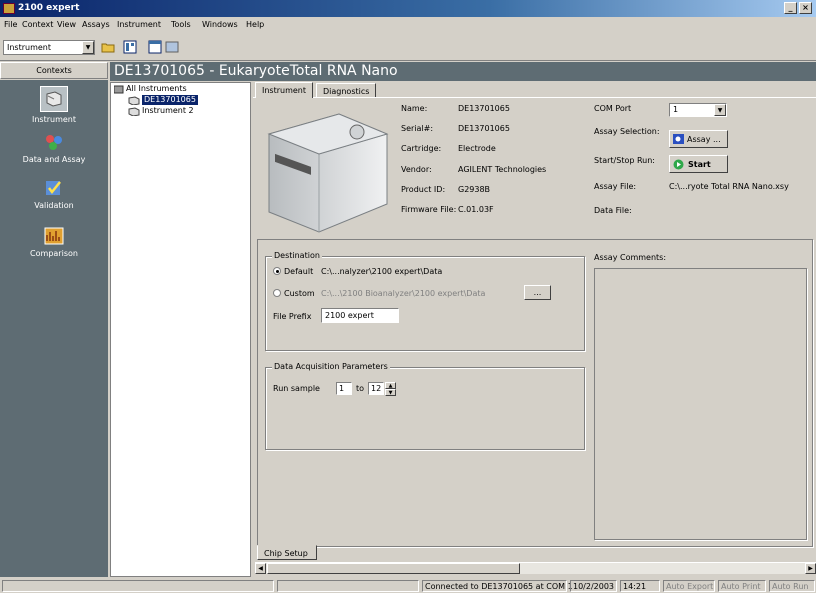  Describe the element at coordinates (170, 100) in the screenshot. I see `tree-item-de13701065: DE13701065` at that location.